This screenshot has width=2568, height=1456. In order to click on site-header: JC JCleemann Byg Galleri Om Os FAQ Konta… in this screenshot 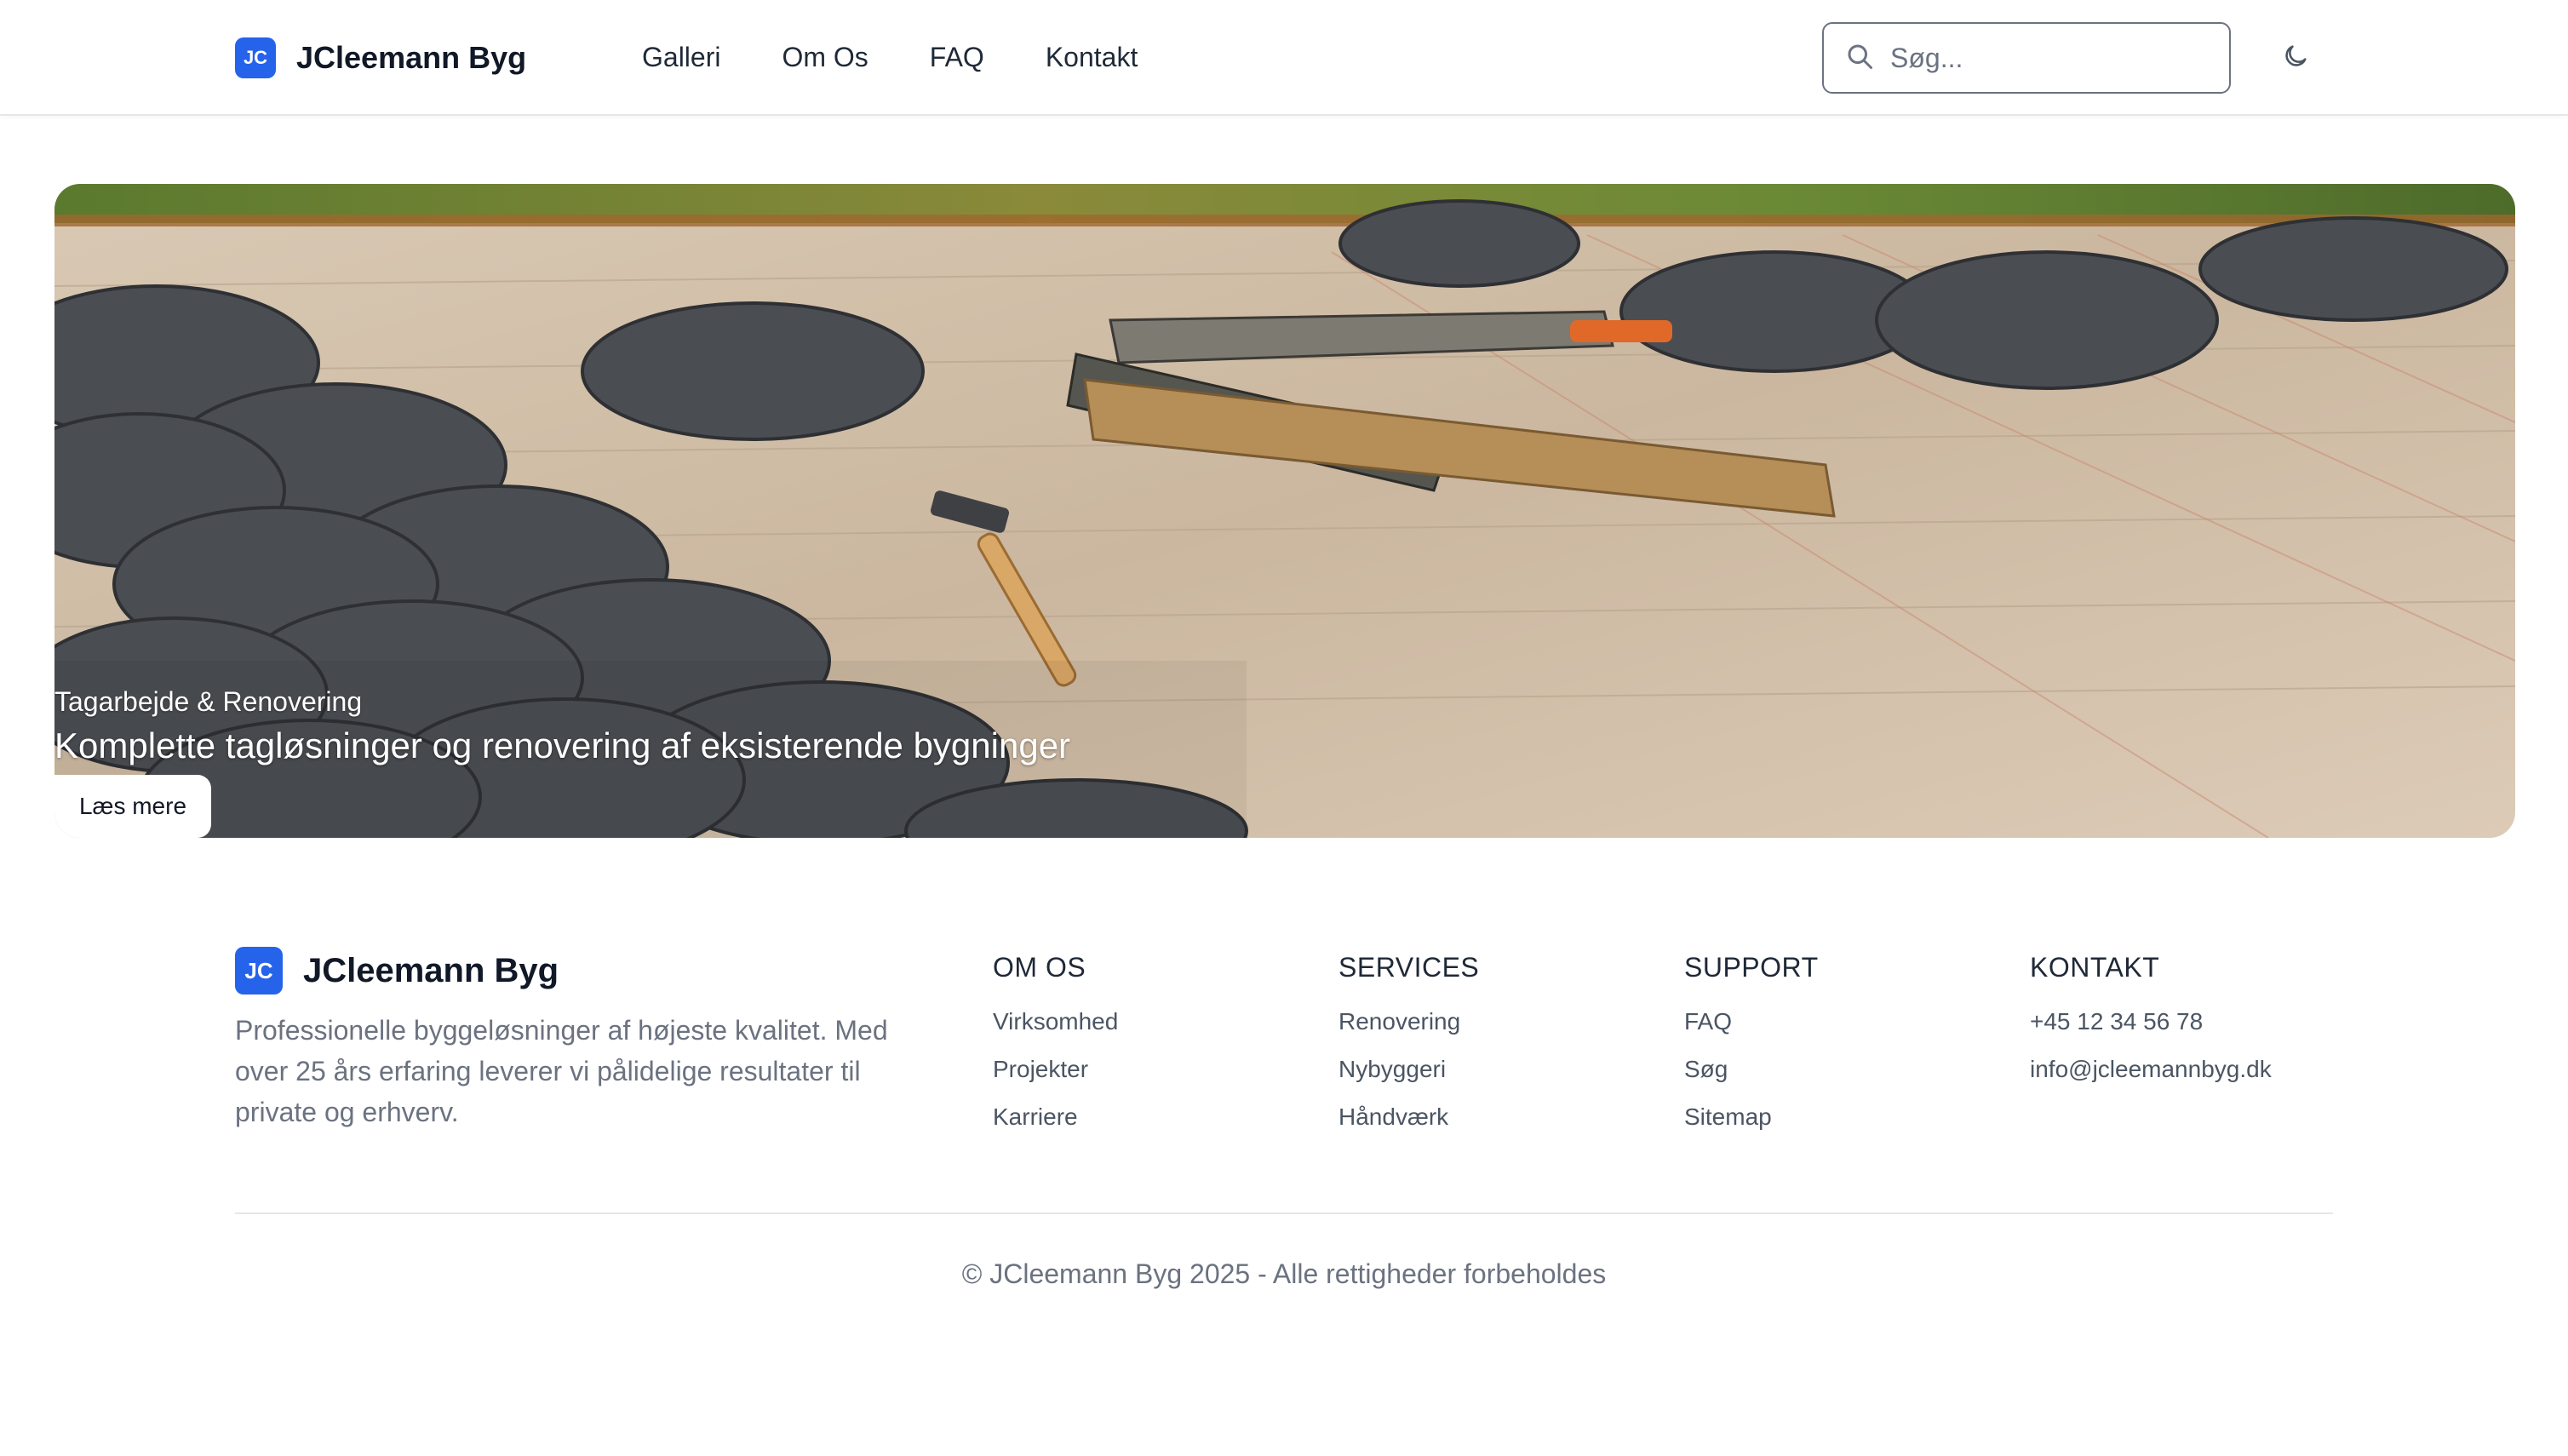, I will do `click(1284, 58)`.